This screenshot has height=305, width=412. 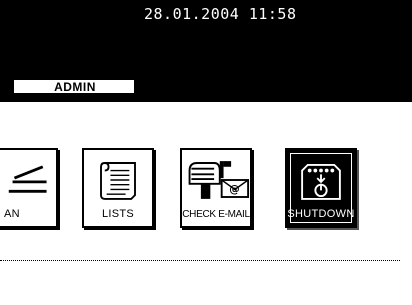 I want to click on check-email-button-label: CHECK E-MAIL, so click(x=216, y=214).